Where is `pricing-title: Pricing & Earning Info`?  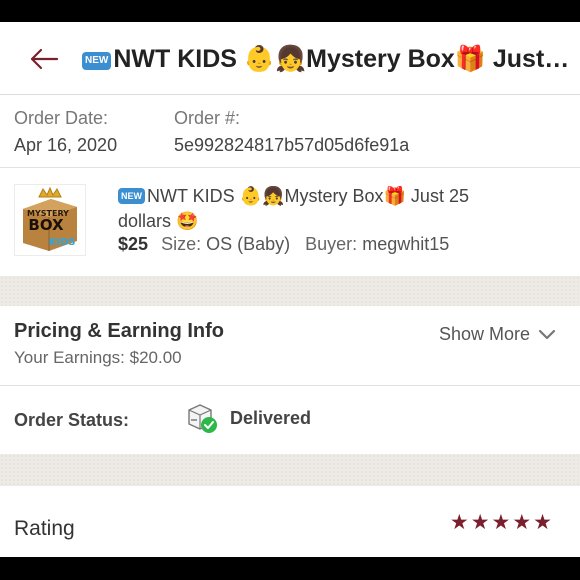 pricing-title: Pricing & Earning Info is located at coordinates (119, 331).